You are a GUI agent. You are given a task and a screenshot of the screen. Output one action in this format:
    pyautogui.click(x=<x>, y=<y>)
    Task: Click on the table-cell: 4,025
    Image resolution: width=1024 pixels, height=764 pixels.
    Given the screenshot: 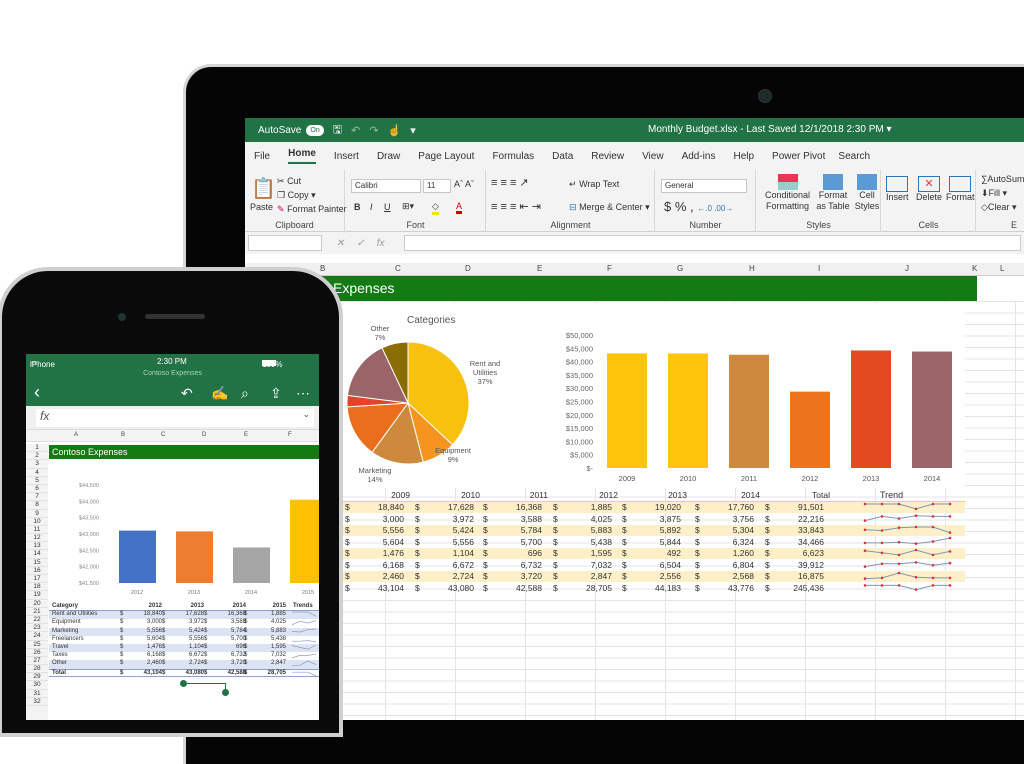 What is the action you would take?
    pyautogui.click(x=278, y=622)
    